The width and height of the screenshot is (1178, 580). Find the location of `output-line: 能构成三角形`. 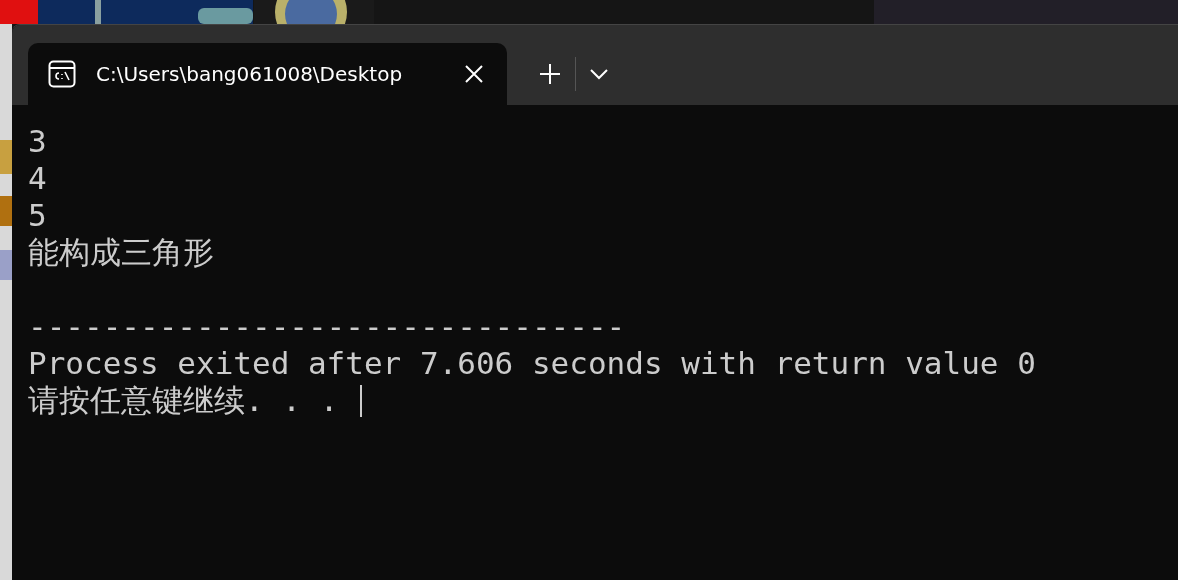

output-line: 能构成三角形 is located at coordinates (121, 252).